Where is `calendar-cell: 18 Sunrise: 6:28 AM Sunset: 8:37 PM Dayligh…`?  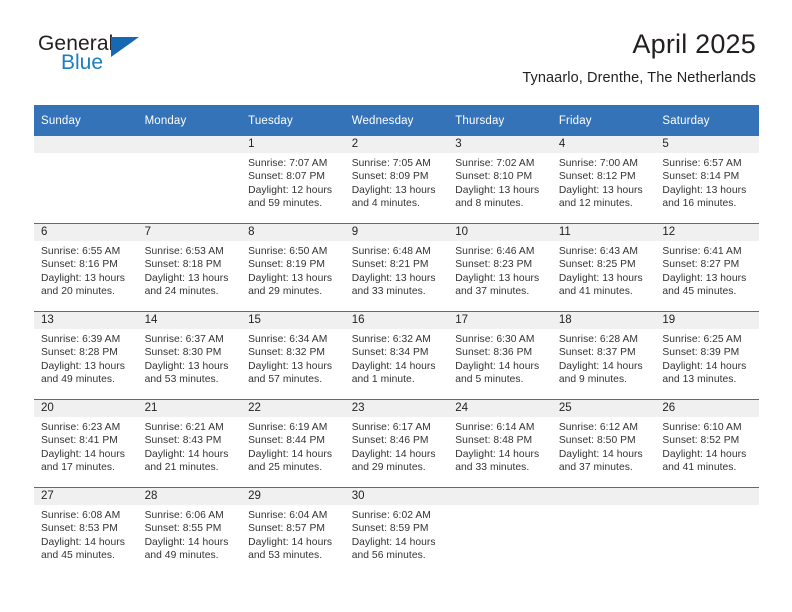 calendar-cell: 18 Sunrise: 6:28 AM Sunset: 8:37 PM Dayligh… is located at coordinates (603, 355).